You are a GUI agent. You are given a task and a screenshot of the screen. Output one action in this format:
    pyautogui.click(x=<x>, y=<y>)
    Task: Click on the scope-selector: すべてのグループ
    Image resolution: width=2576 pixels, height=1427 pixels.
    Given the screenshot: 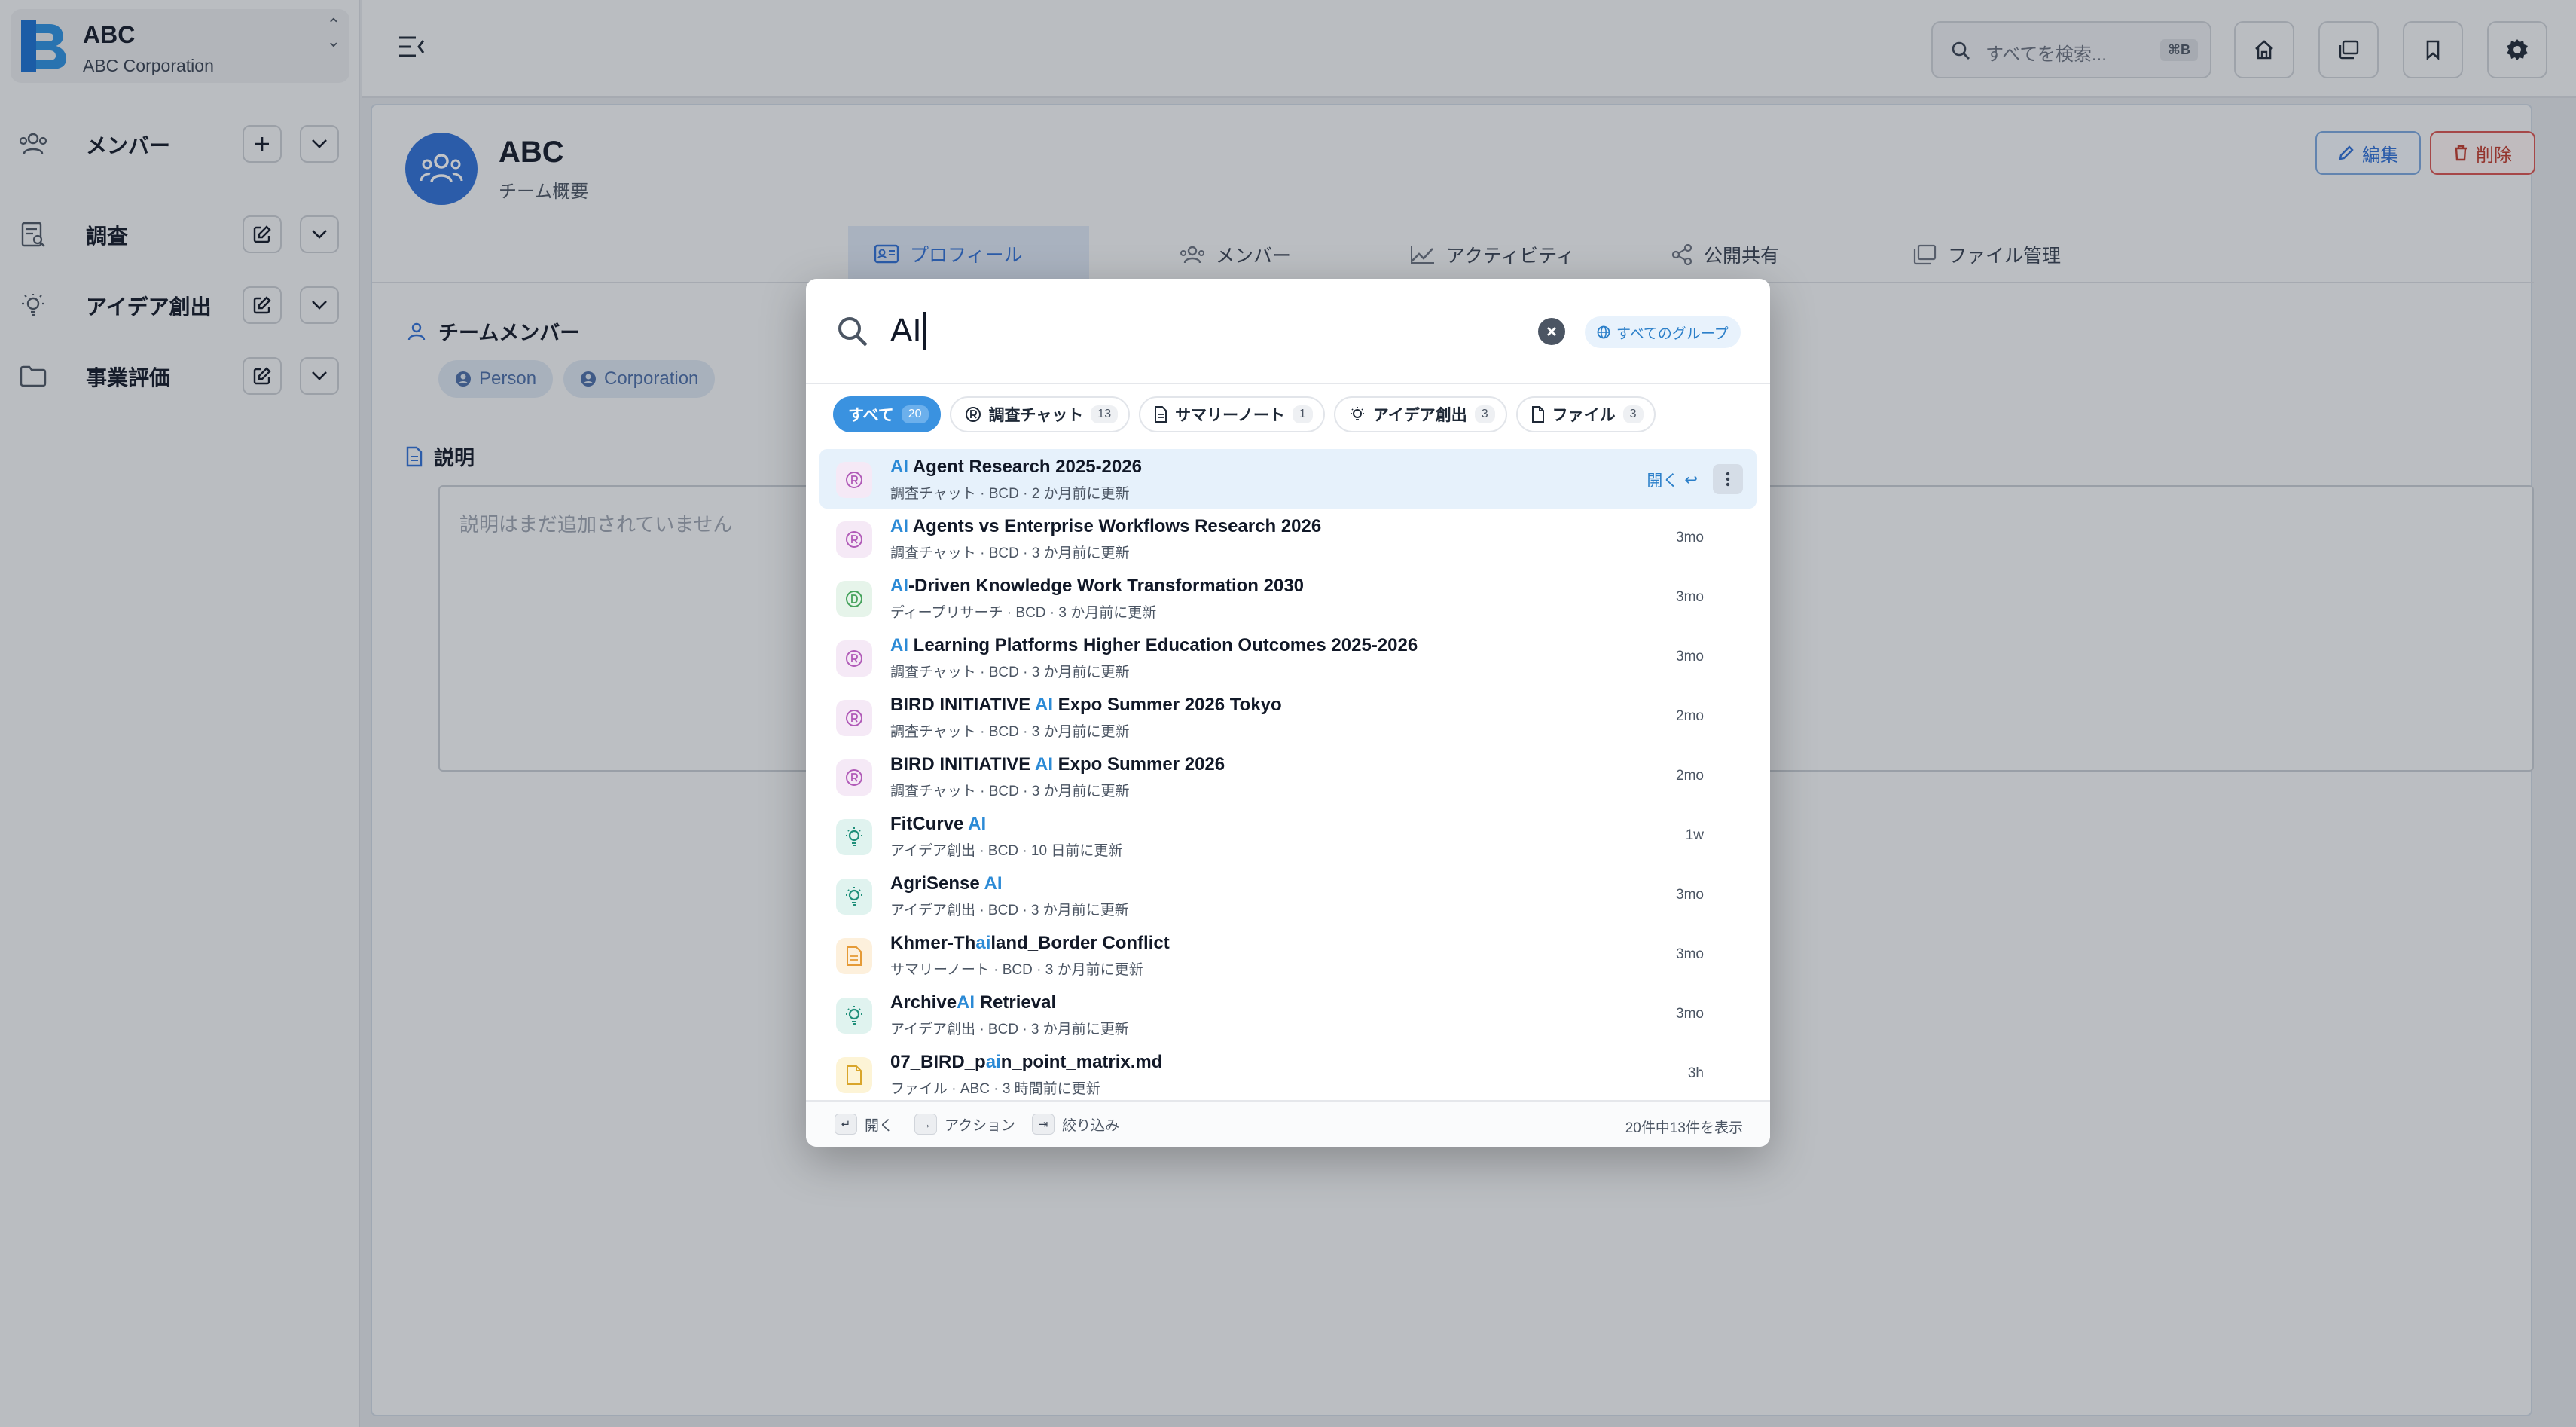 What is the action you would take?
    pyautogui.click(x=1663, y=332)
    